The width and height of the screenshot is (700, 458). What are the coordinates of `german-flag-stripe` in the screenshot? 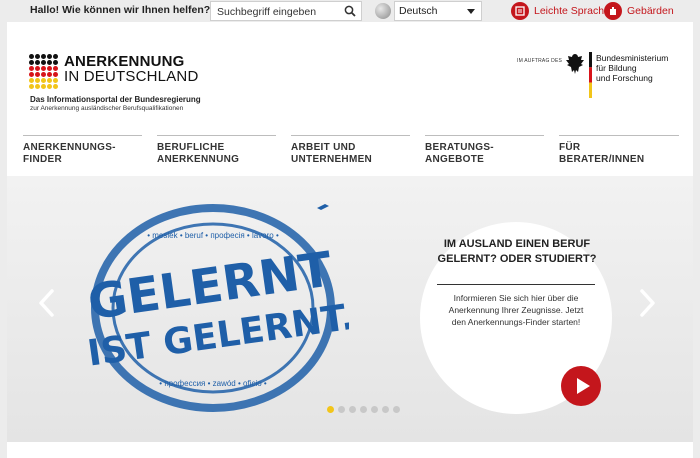 It's located at (590, 75).